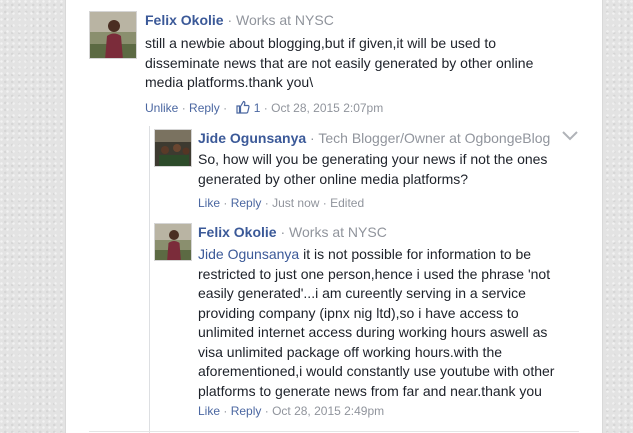  Describe the element at coordinates (347, 203) in the screenshot. I see `edited-label: Edited` at that location.